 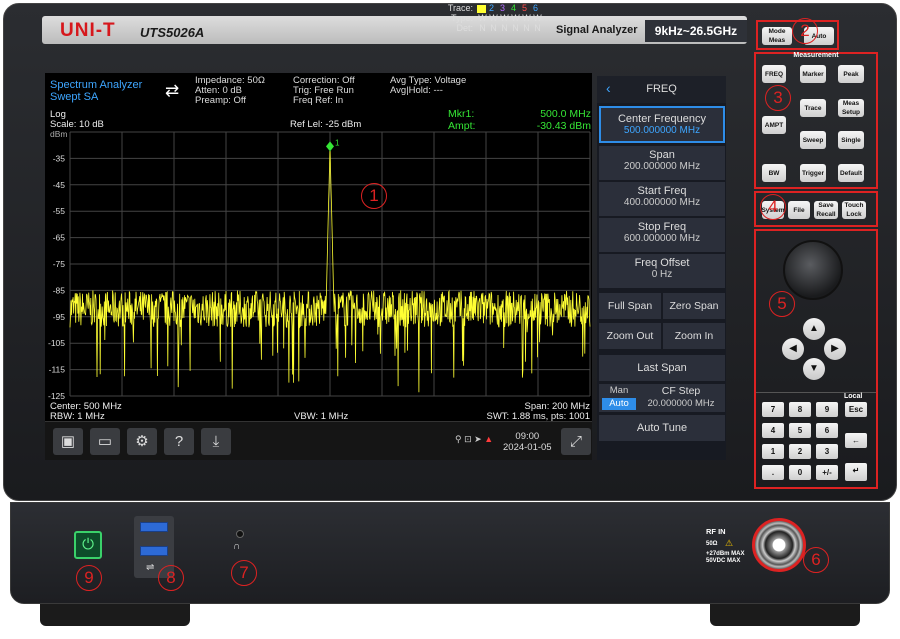 I want to click on clock: 09:00 2024-01-05, so click(x=527, y=442).